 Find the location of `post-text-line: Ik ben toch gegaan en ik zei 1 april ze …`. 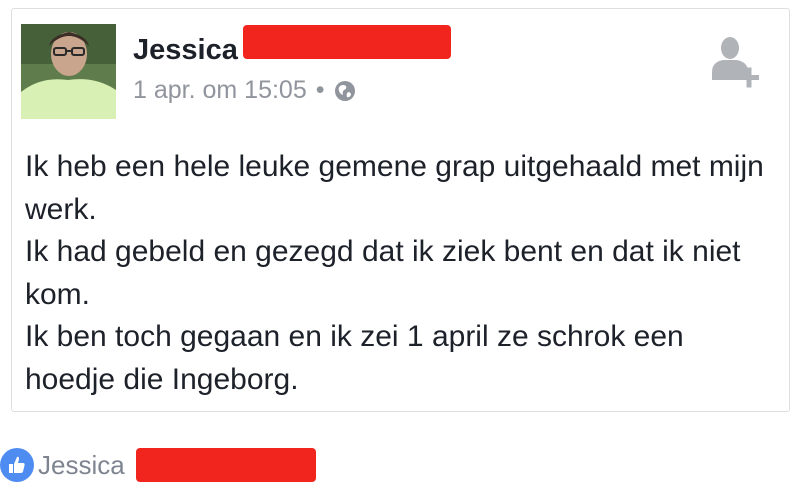

post-text-line: Ik ben toch gegaan en ik zei 1 april ze … is located at coordinates (354, 358).